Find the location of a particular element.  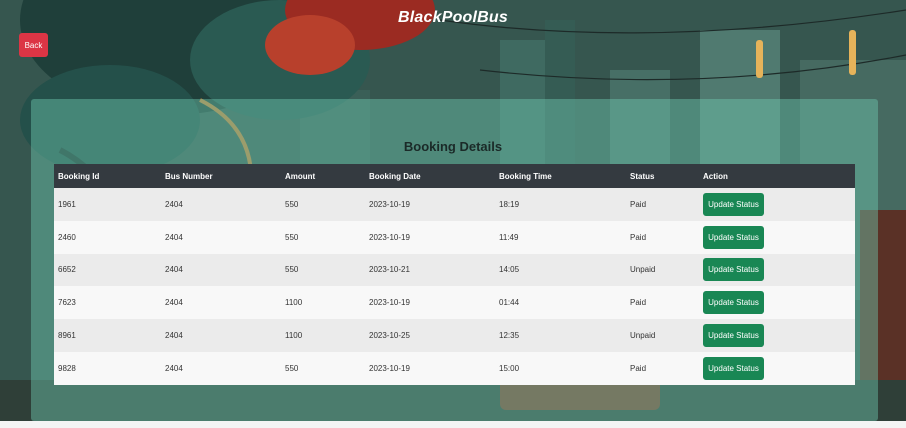

cell-booking-time: 14:05 is located at coordinates (509, 270).